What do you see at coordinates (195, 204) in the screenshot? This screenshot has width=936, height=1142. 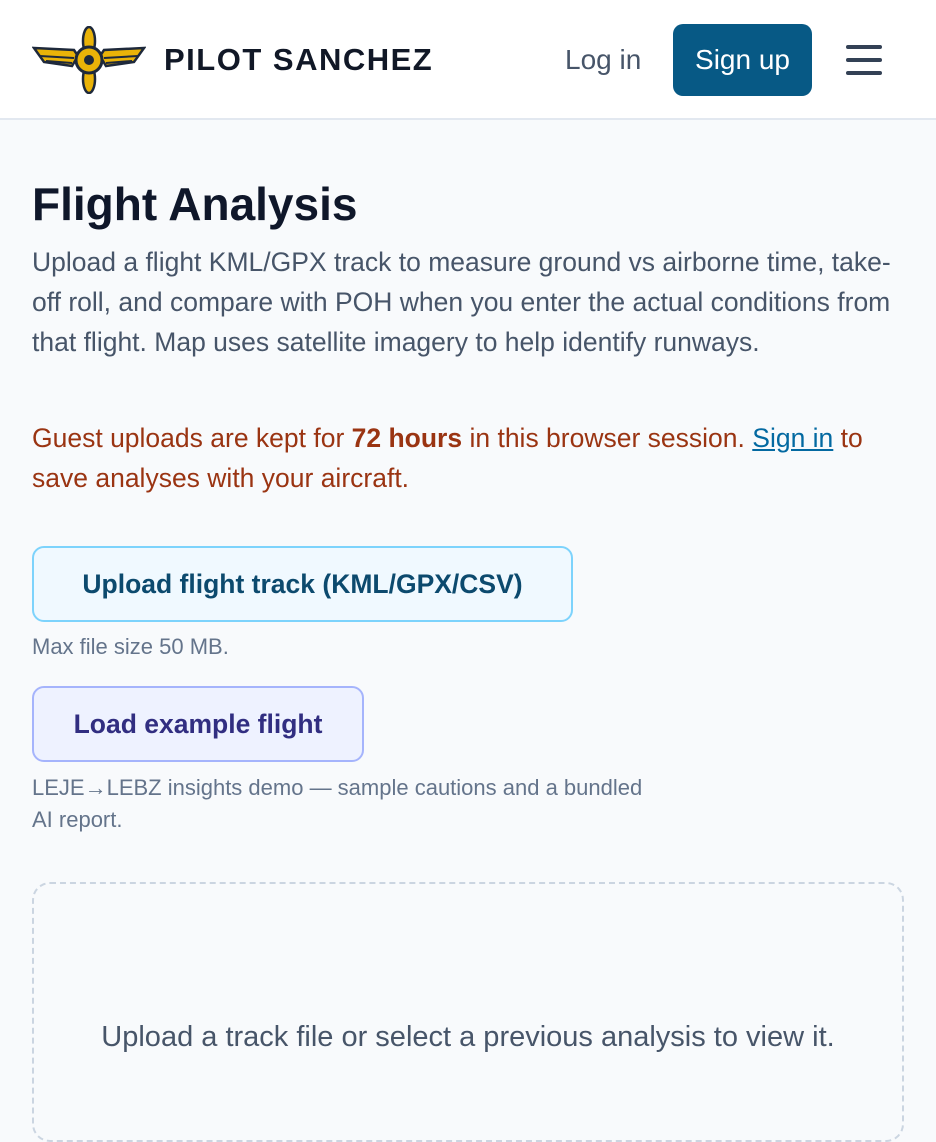 I see `page-title: Flight Analysis` at bounding box center [195, 204].